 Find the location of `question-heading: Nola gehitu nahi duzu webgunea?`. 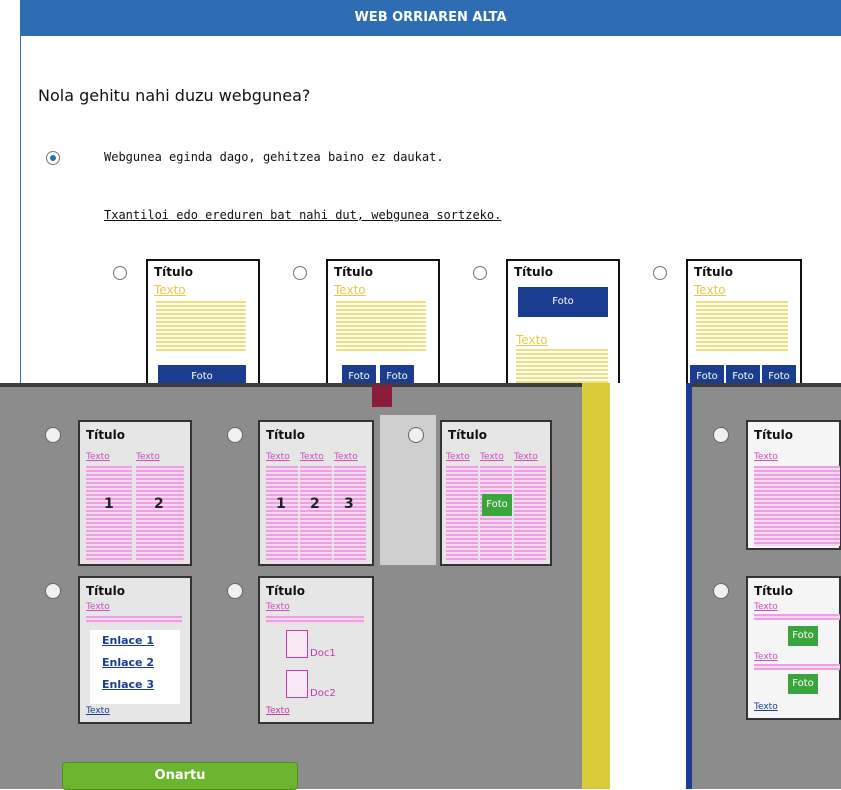

question-heading: Nola gehitu nahi duzu webgunea? is located at coordinates (174, 95).